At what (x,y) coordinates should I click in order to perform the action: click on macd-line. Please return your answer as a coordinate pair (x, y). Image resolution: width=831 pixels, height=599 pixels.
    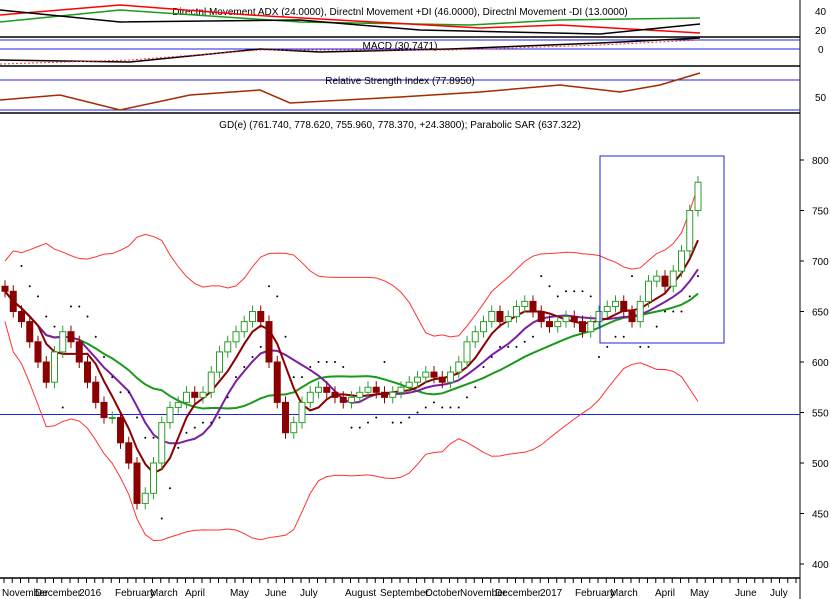
    Looking at the image, I should click on (350, 50).